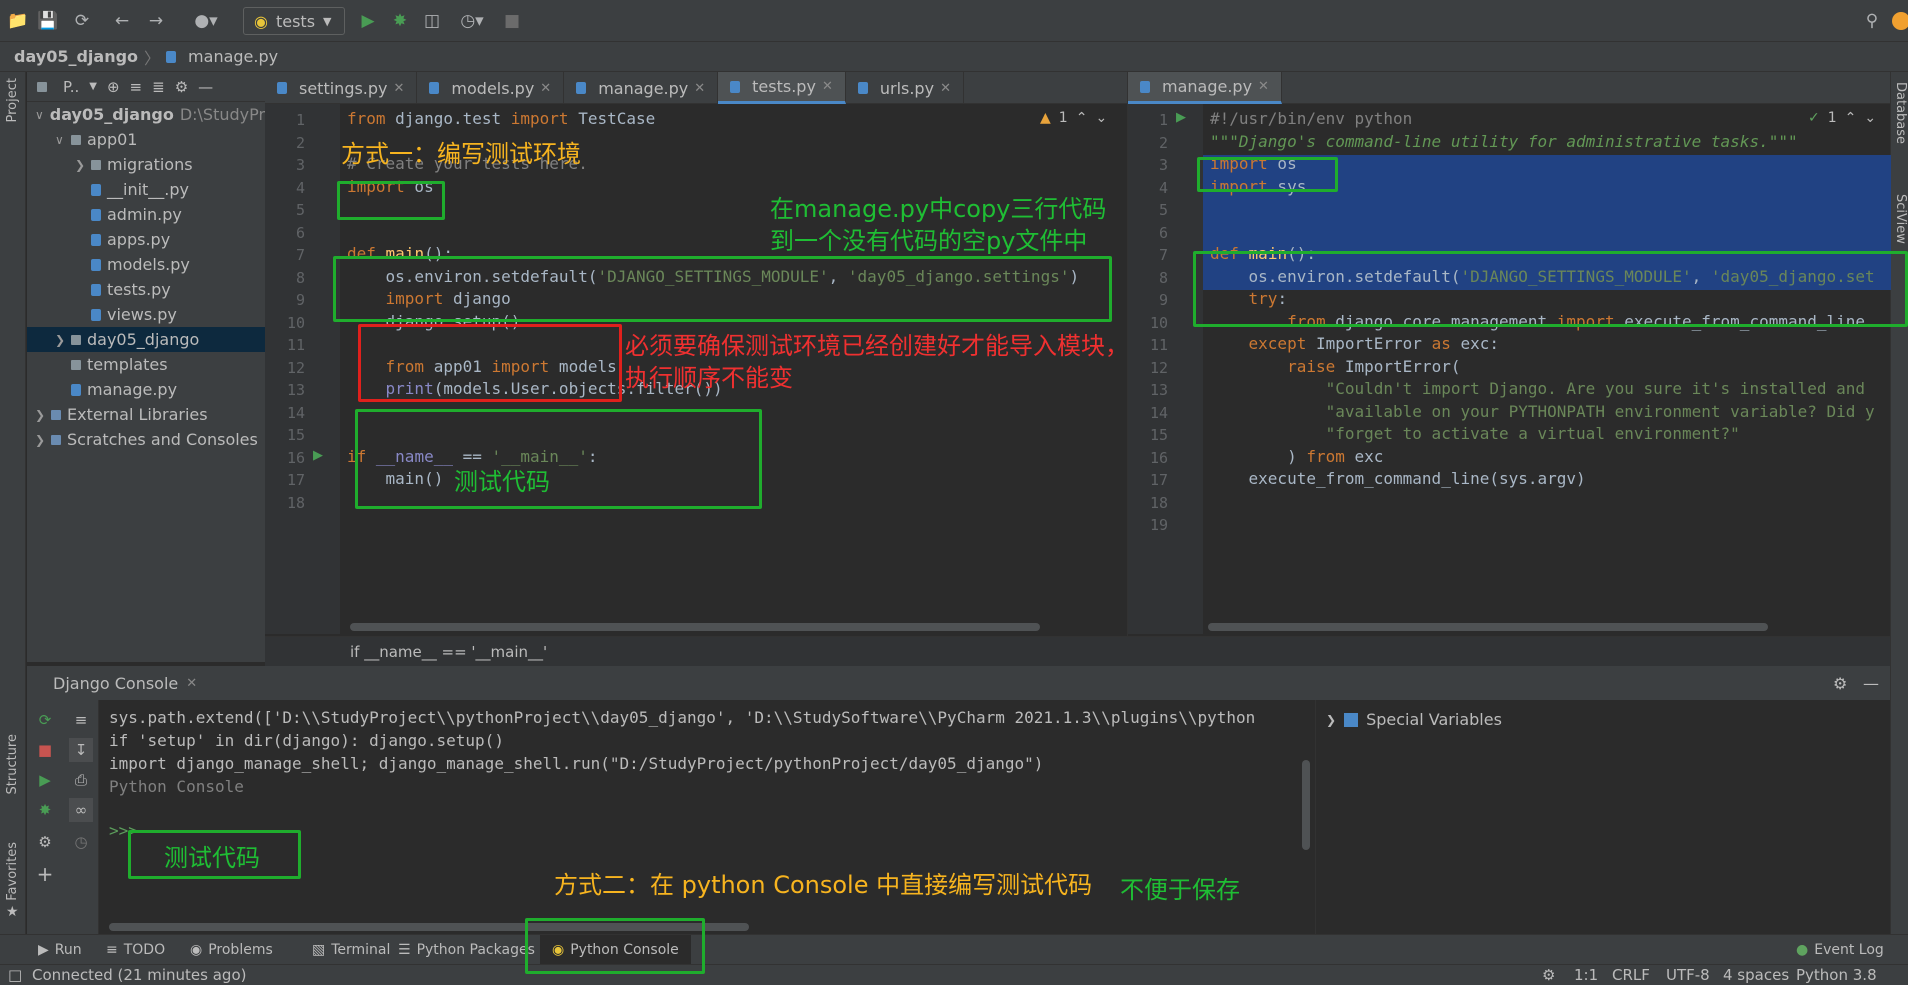  I want to click on annotation-copy-line2: 到一个没有代码的空py文件中, so click(929, 241).